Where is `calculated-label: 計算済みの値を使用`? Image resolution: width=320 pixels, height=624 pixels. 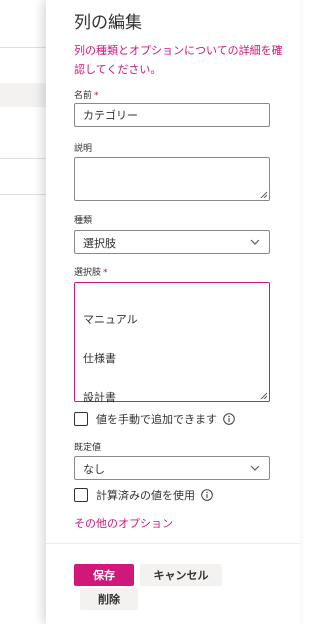 calculated-label: 計算済みの値を使用 is located at coordinates (145, 495).